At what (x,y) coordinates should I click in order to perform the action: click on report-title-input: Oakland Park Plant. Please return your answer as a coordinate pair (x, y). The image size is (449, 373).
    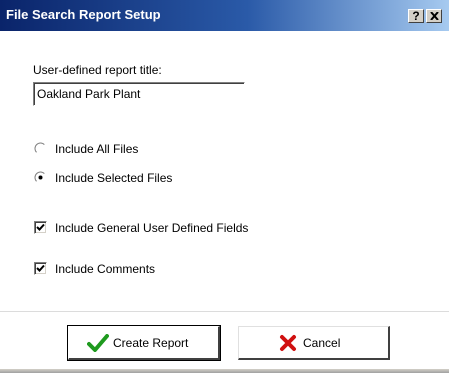
    Looking at the image, I should click on (139, 94).